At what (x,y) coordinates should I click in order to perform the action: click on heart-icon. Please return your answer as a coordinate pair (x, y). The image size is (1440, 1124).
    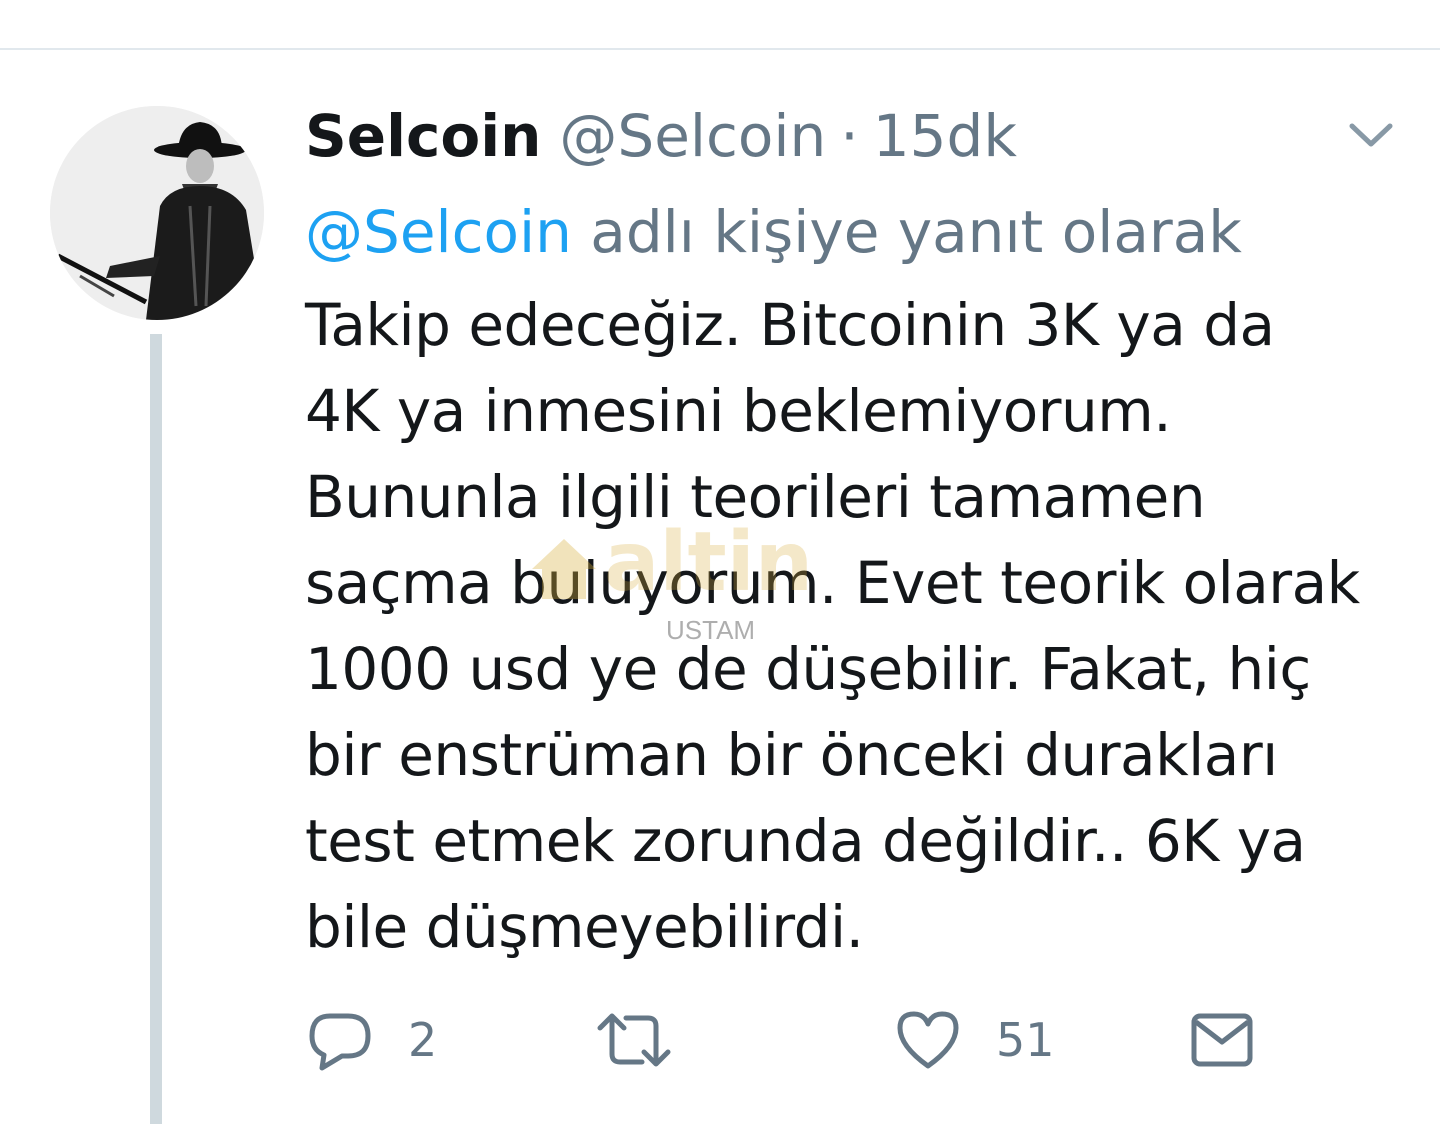
    Looking at the image, I should click on (928, 1040).